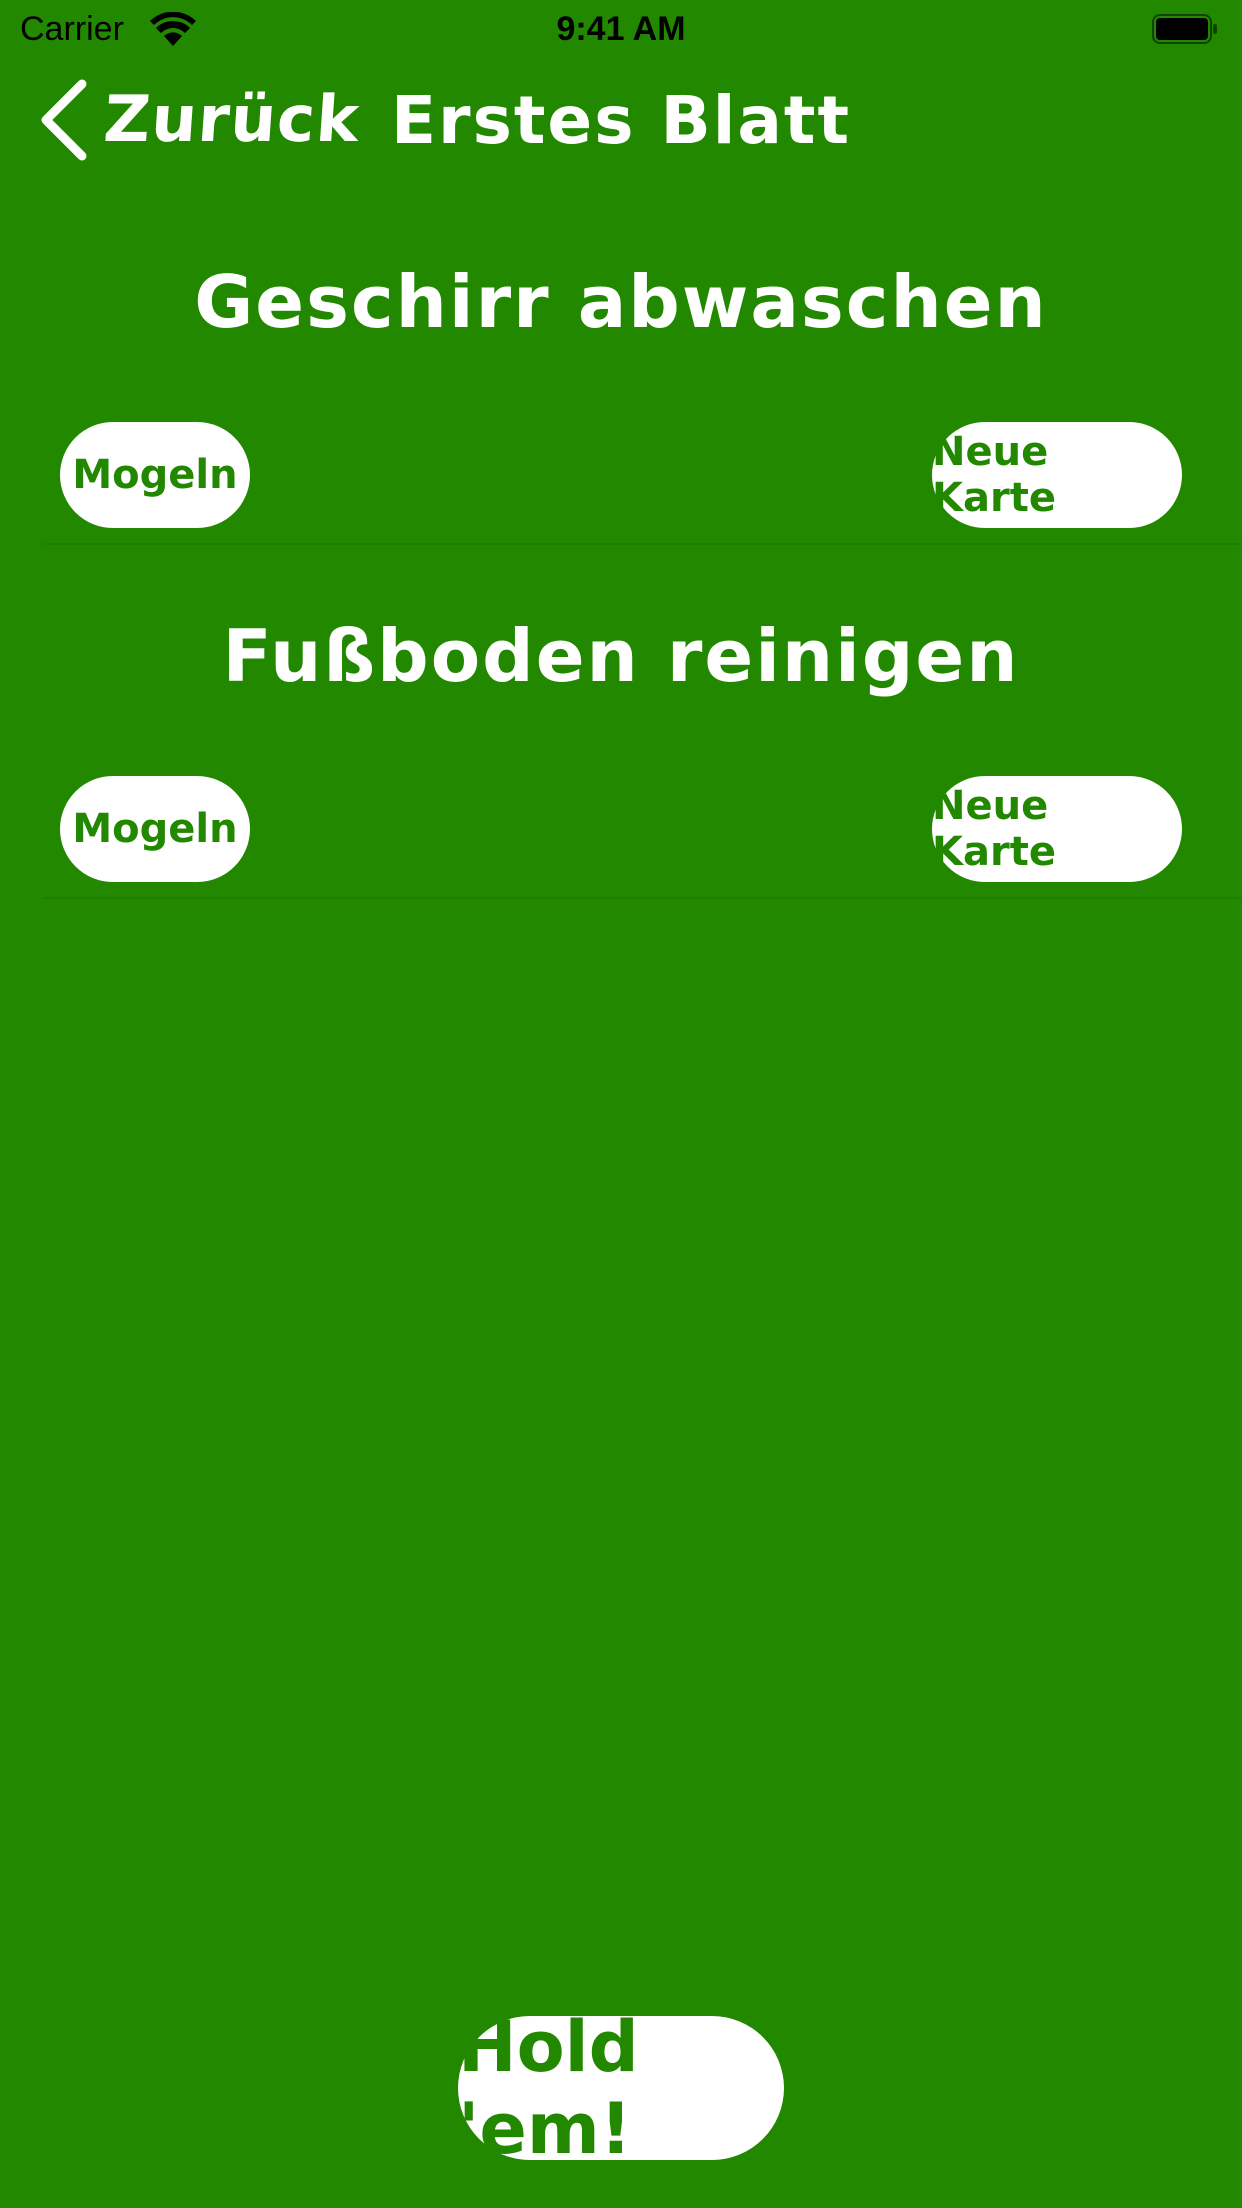 This screenshot has width=1242, height=2208. Describe the element at coordinates (621, 302) in the screenshot. I see `task-title: Geschirr abwaschen` at that location.